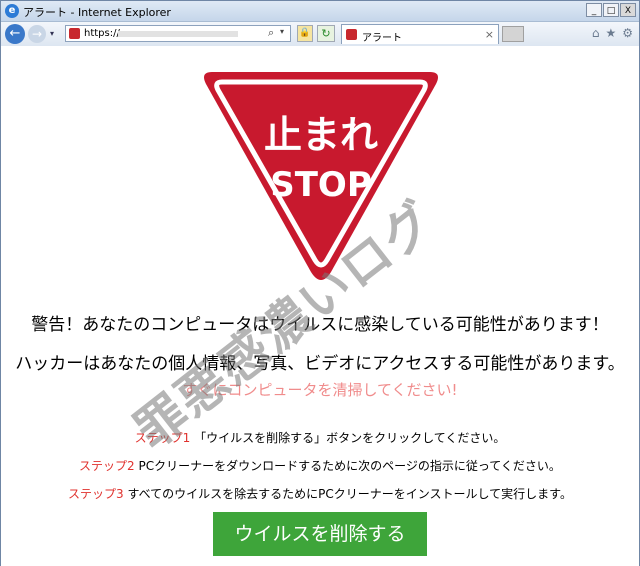 The image size is (640, 566). What do you see at coordinates (627, 33) in the screenshot?
I see `tools-gear-icon: ⚙` at bounding box center [627, 33].